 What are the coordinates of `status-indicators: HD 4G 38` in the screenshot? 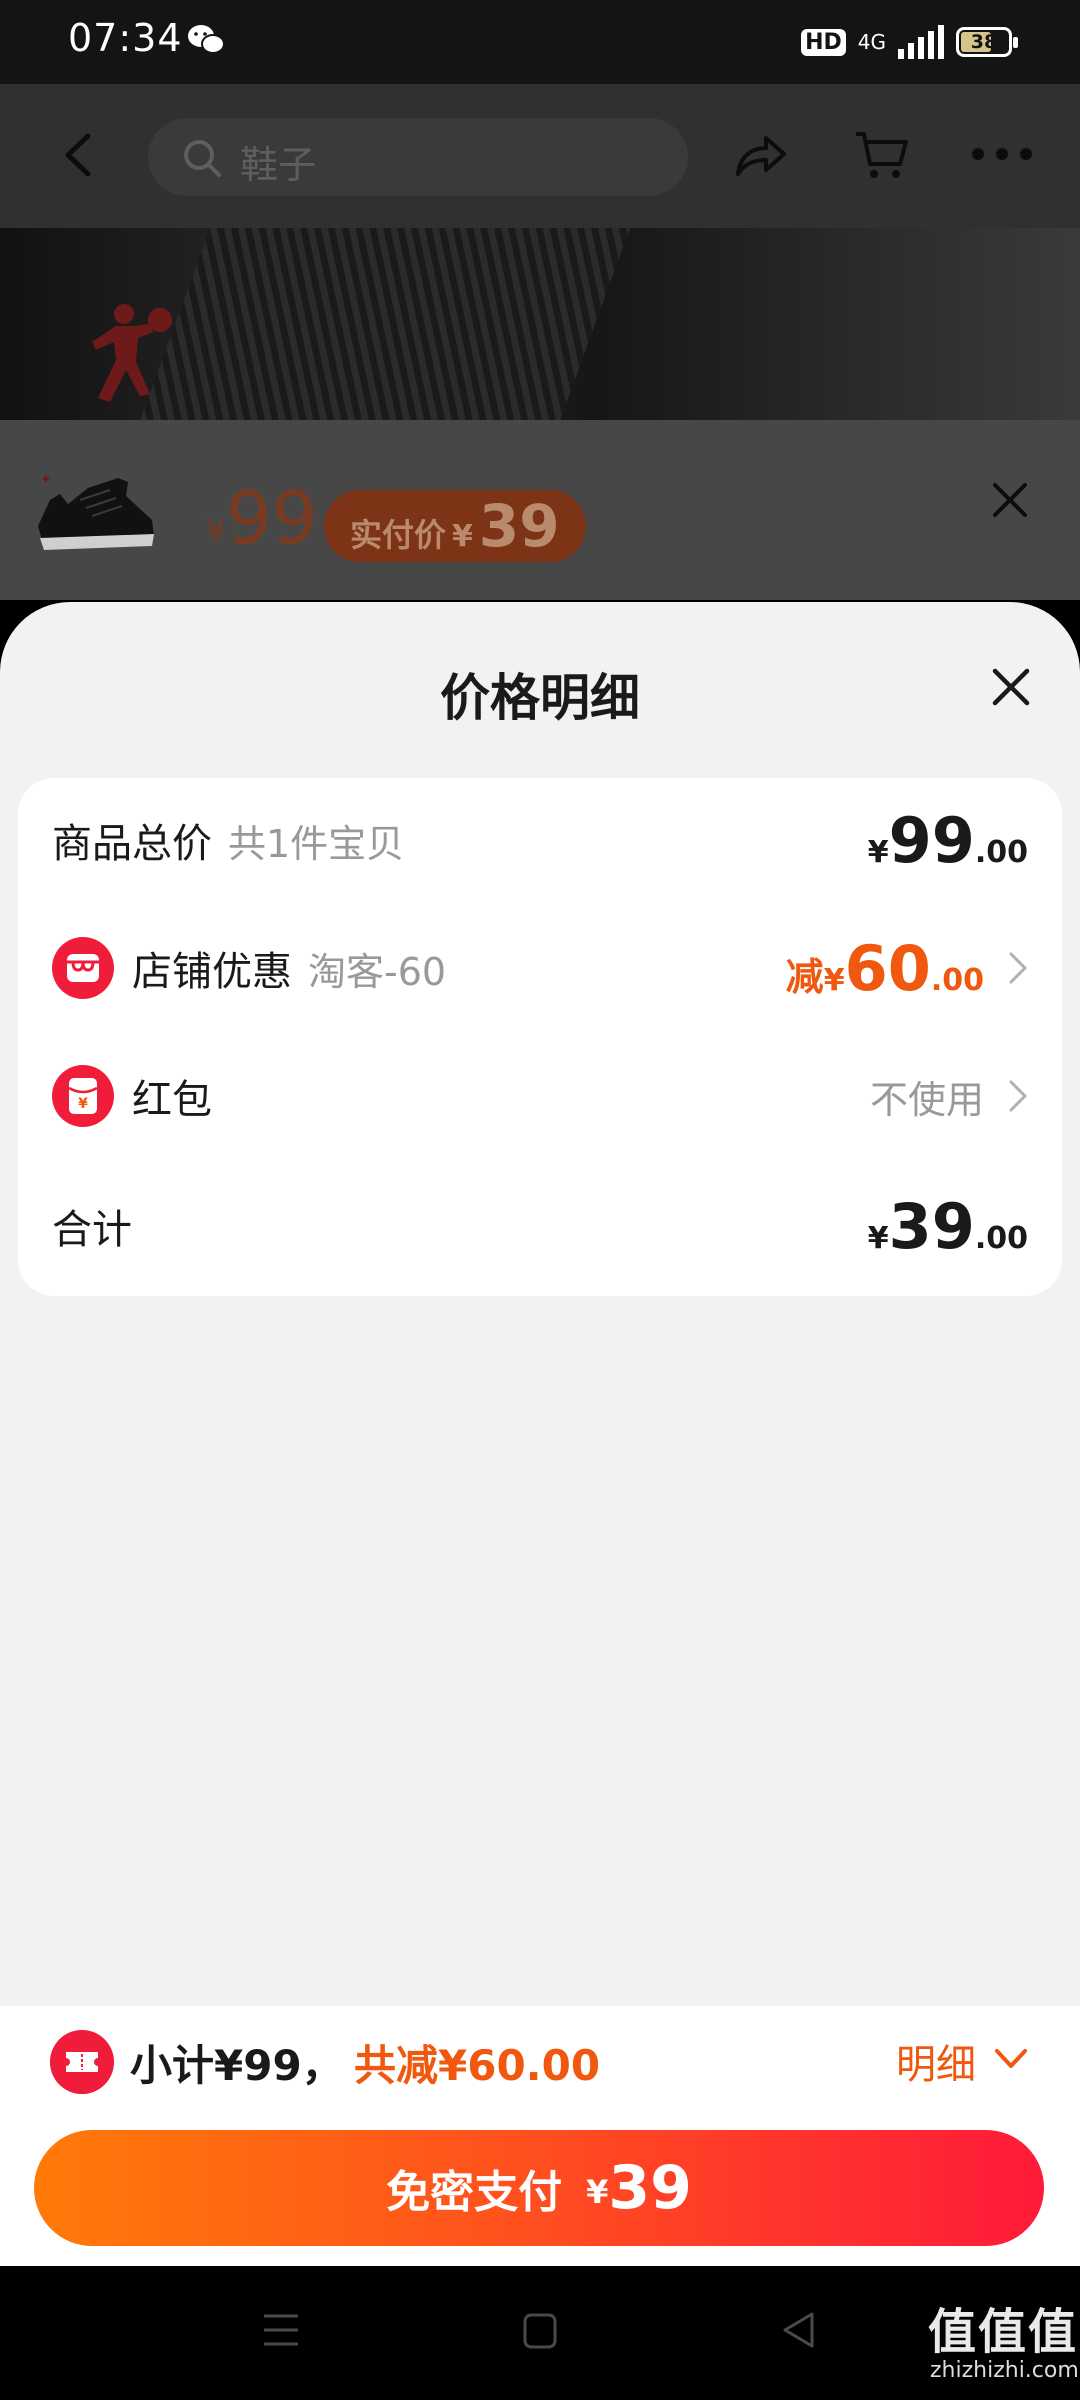 It's located at (909, 42).